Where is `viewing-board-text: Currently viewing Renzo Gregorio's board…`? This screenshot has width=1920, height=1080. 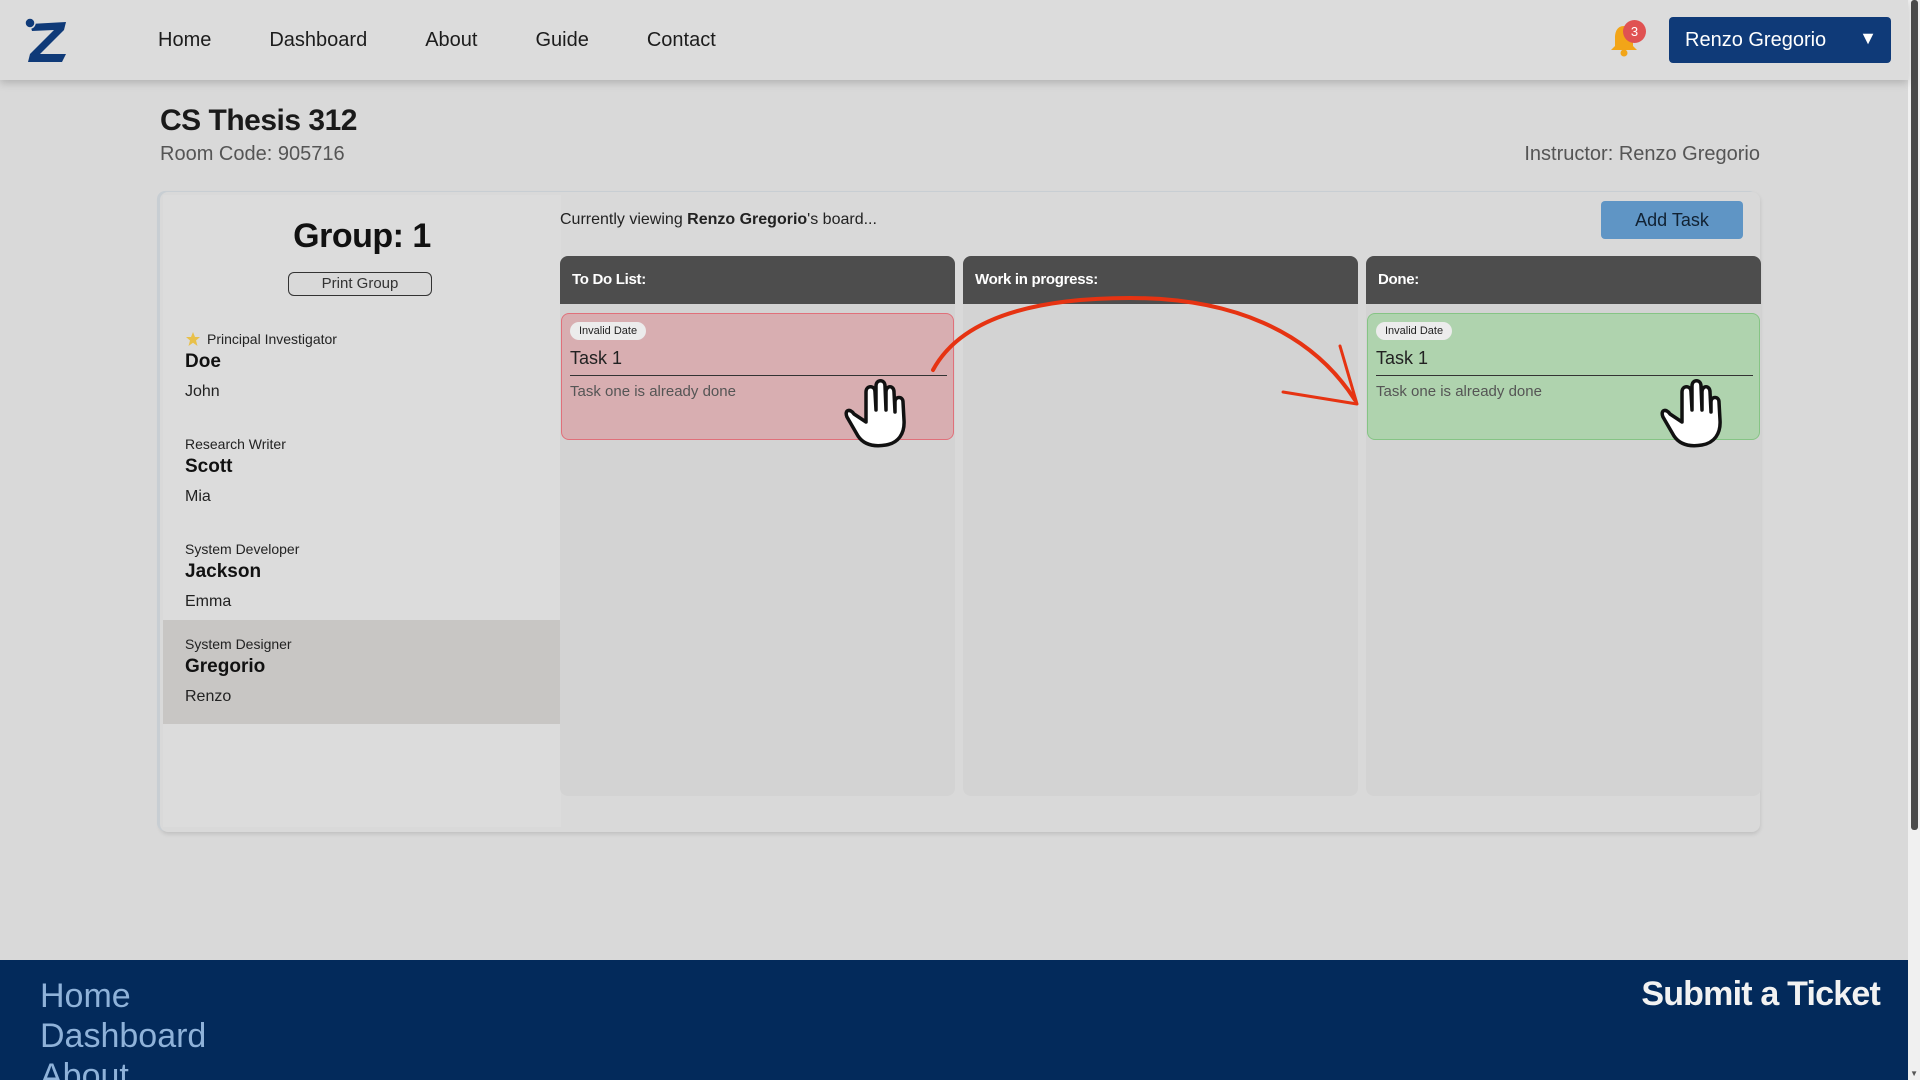
viewing-board-text: Currently viewing Renzo Gregorio's board… is located at coordinates (718, 219).